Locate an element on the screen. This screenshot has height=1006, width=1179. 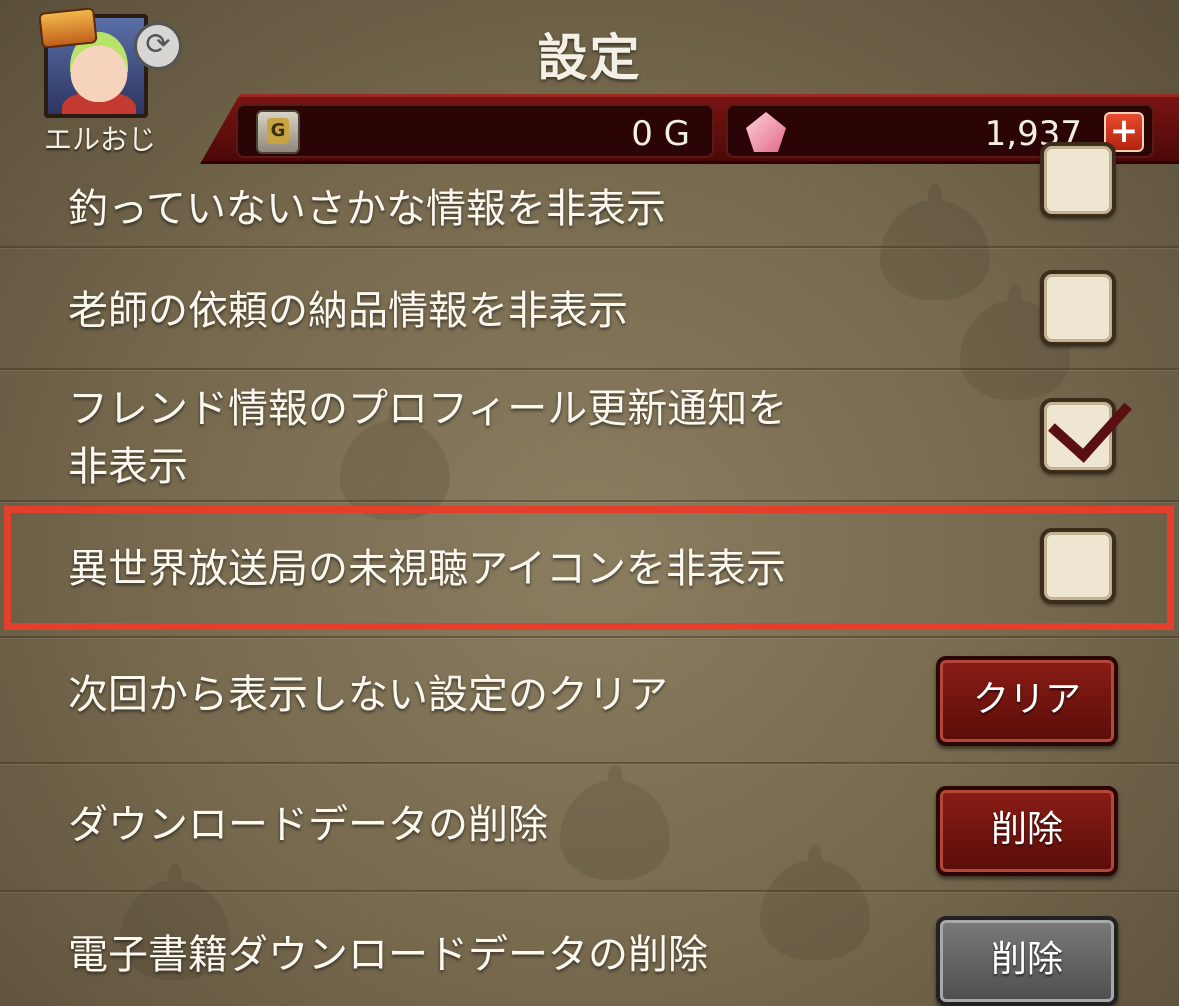
highlight-annotation is located at coordinates (589, 568).